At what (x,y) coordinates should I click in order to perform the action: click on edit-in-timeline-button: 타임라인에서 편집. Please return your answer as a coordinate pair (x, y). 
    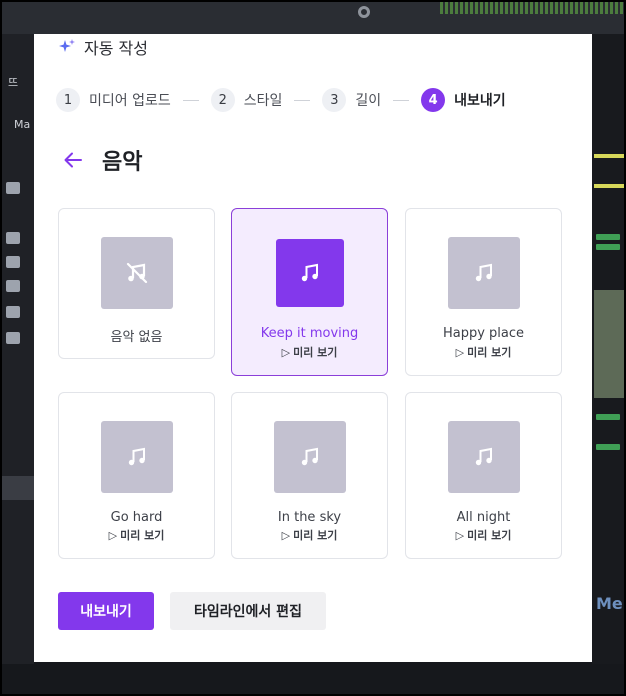
    Looking at the image, I should click on (248, 611).